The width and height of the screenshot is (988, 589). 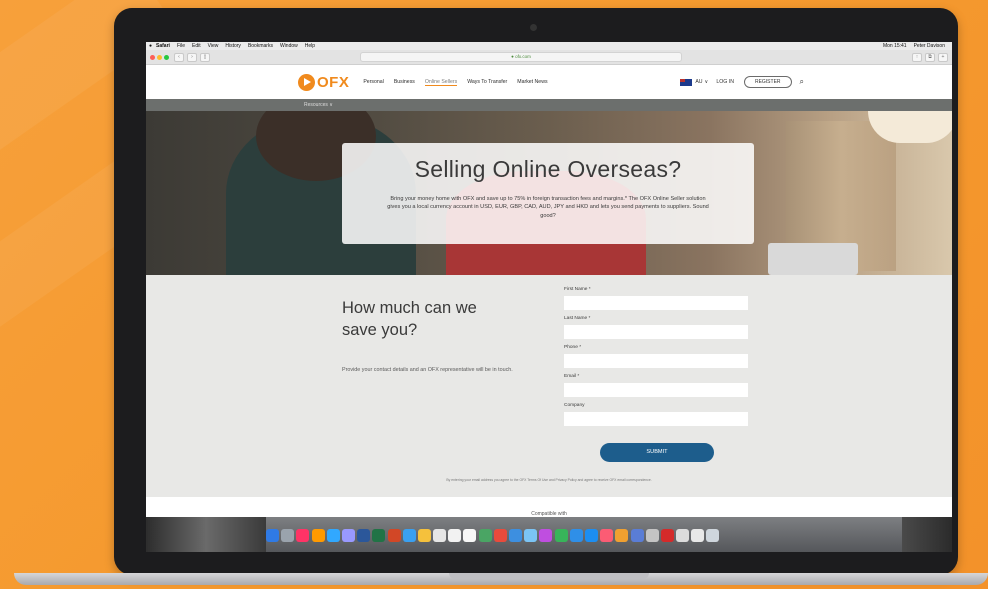 What do you see at coordinates (548, 169) in the screenshot?
I see `hero-title: Selling Online Overseas?` at bounding box center [548, 169].